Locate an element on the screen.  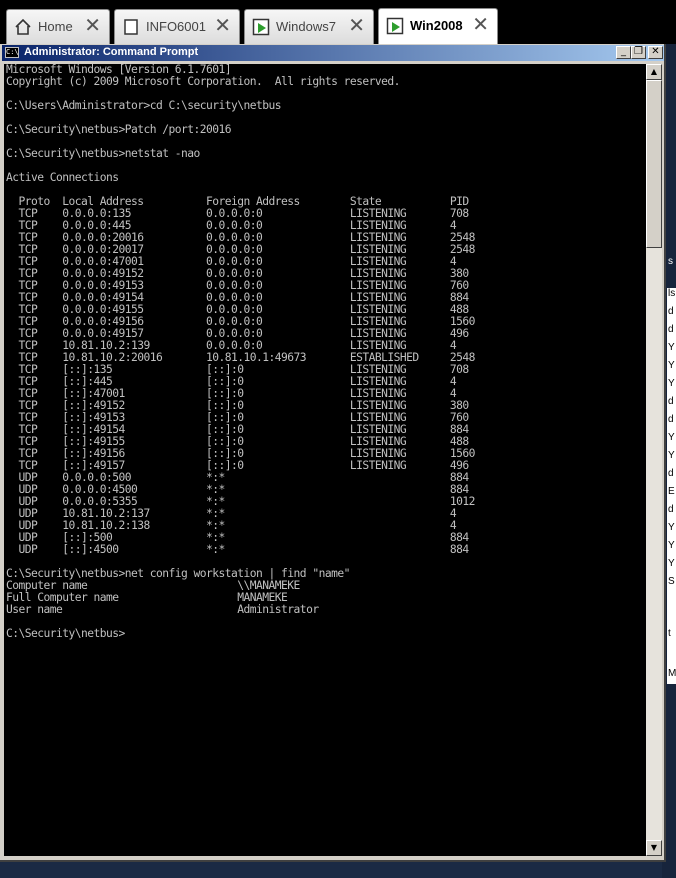
restore-button: ❐ is located at coordinates (638, 52).